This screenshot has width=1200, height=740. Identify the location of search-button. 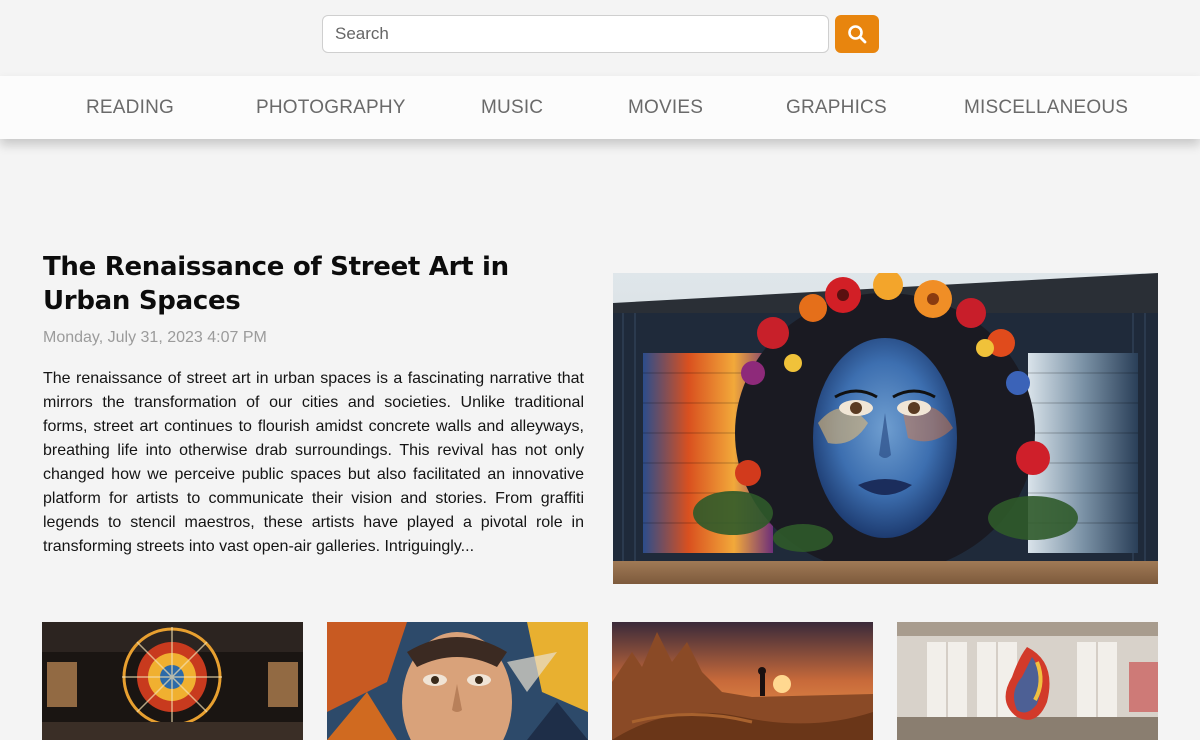
(857, 34).